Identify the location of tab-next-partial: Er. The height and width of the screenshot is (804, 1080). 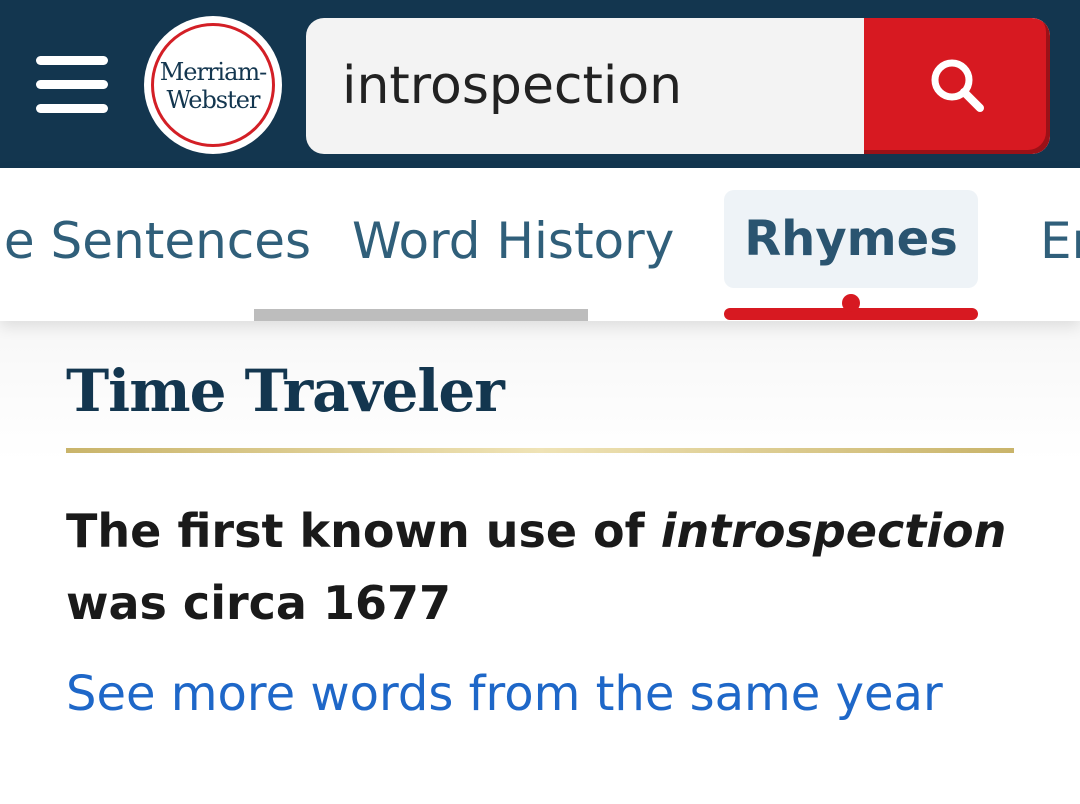
(1060, 241).